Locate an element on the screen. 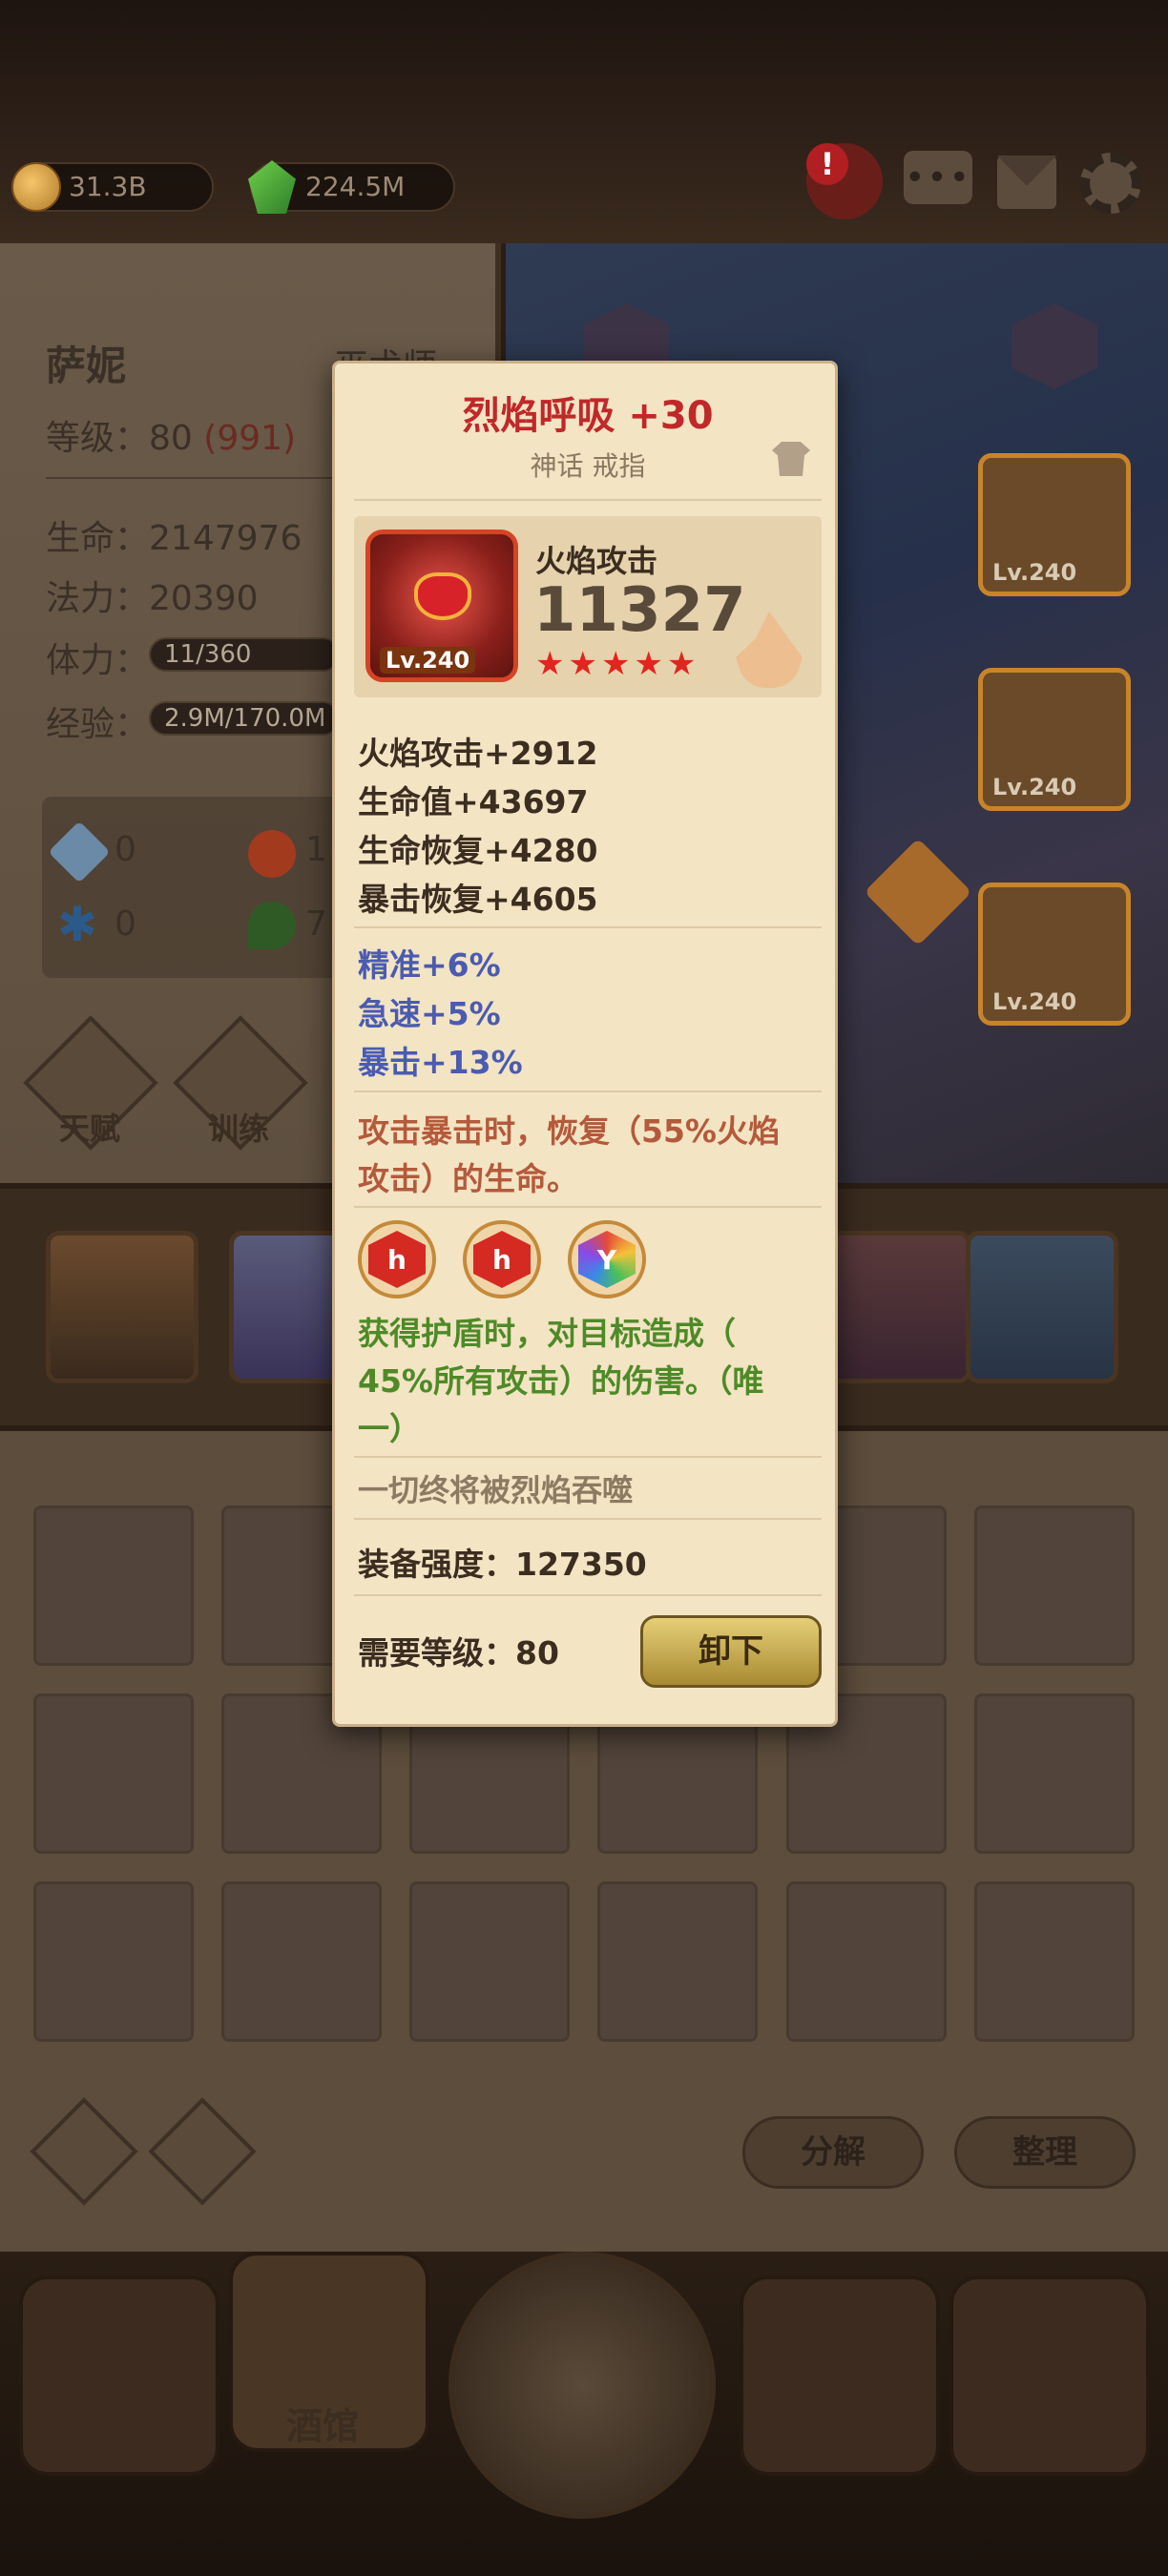 Image resolution: width=1168 pixels, height=2576 pixels. level-value: 80 is located at coordinates (171, 438).